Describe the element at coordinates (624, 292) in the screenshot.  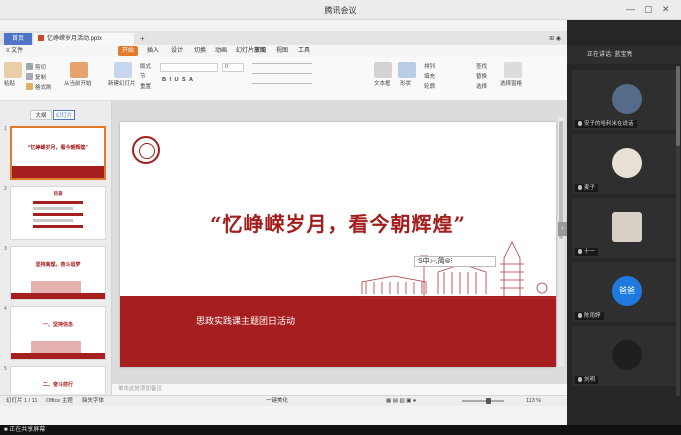
I see `participant-tile-4: 爸爸 陈雨婷` at that location.